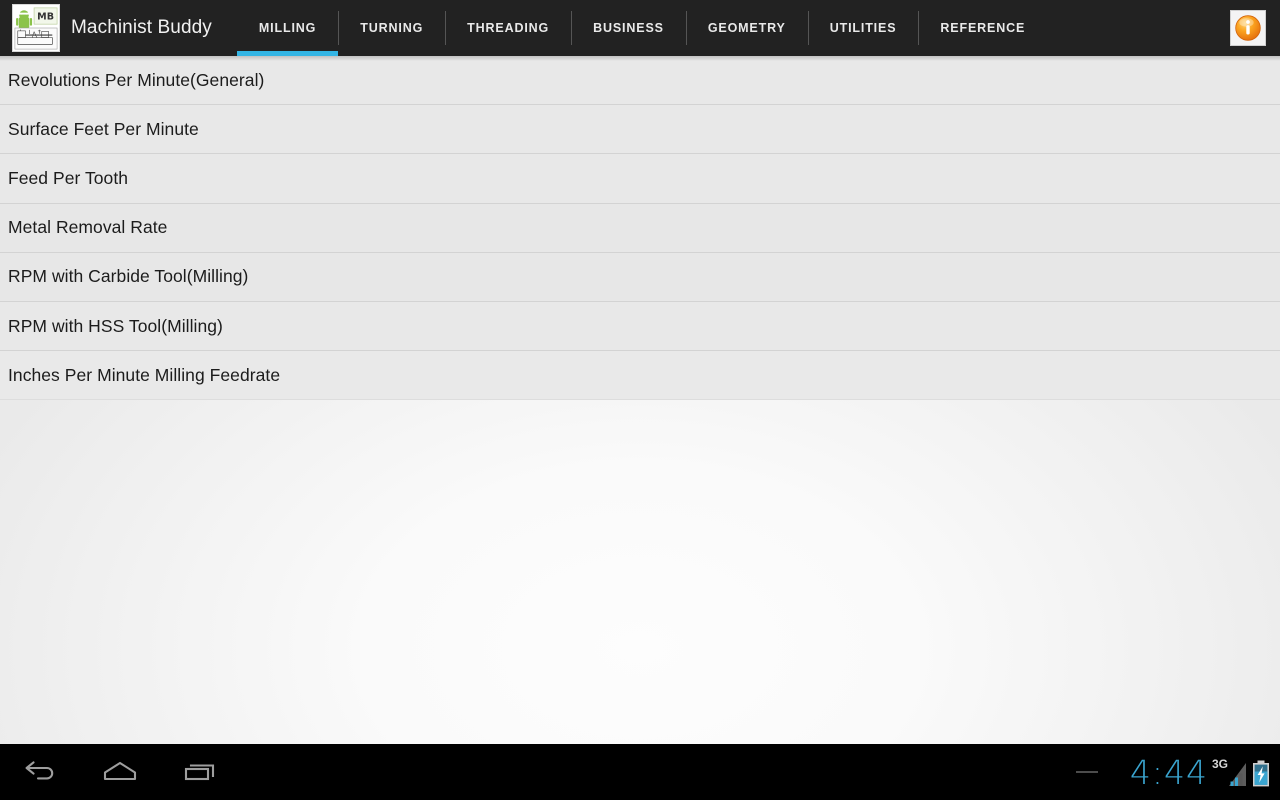 The image size is (1280, 800). Describe the element at coordinates (640, 130) in the screenshot. I see `list-item: Surface Feet Per Minute` at that location.